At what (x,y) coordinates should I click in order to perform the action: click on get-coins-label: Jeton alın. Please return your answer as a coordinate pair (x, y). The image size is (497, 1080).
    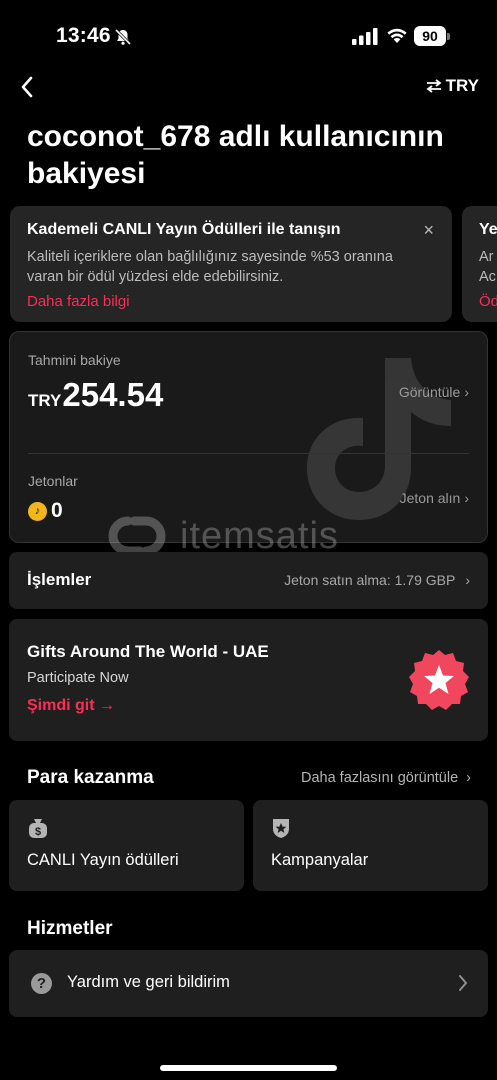
    Looking at the image, I should click on (430, 498).